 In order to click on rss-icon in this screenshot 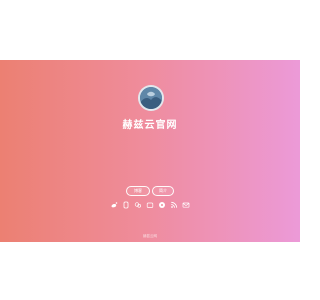, I will do `click(174, 205)`.